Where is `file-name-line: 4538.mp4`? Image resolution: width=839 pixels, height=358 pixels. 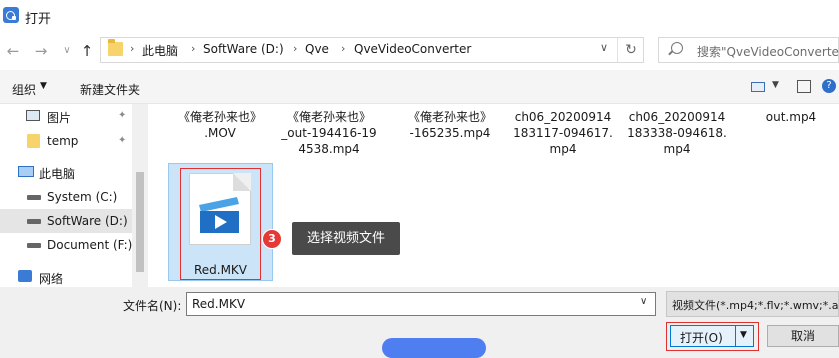 file-name-line: 4538.mp4 is located at coordinates (329, 149).